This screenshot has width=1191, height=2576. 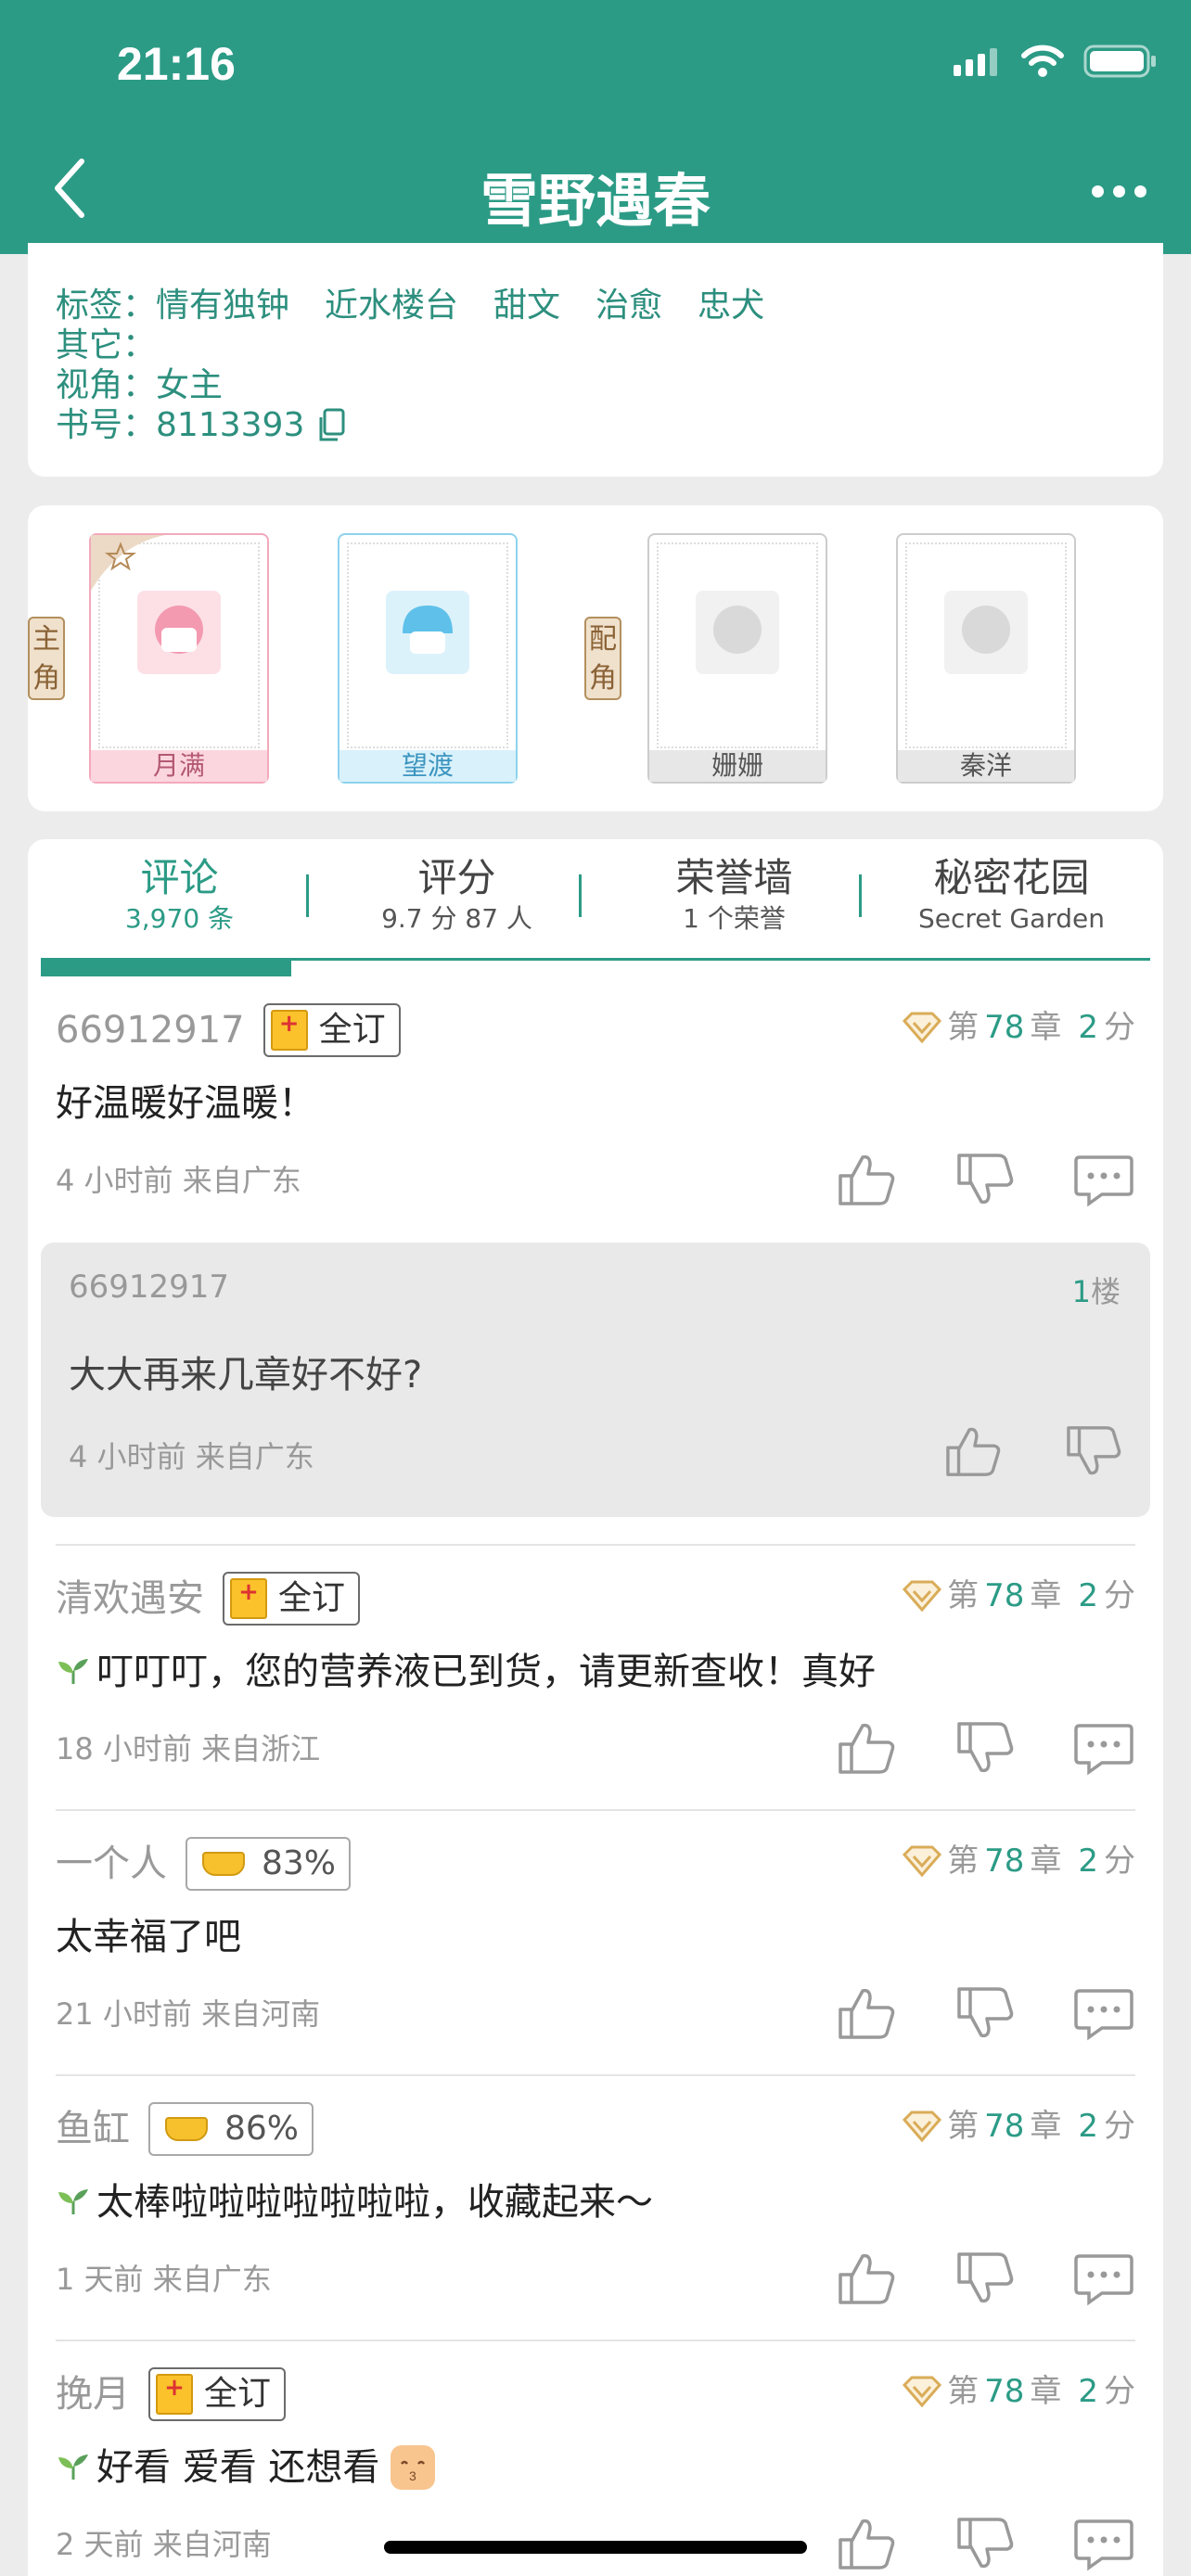 I want to click on comment-item: 一个人 83% 第 78 章 2 分 太幸福了吧 21 小时前 来自河南, so click(x=595, y=1949).